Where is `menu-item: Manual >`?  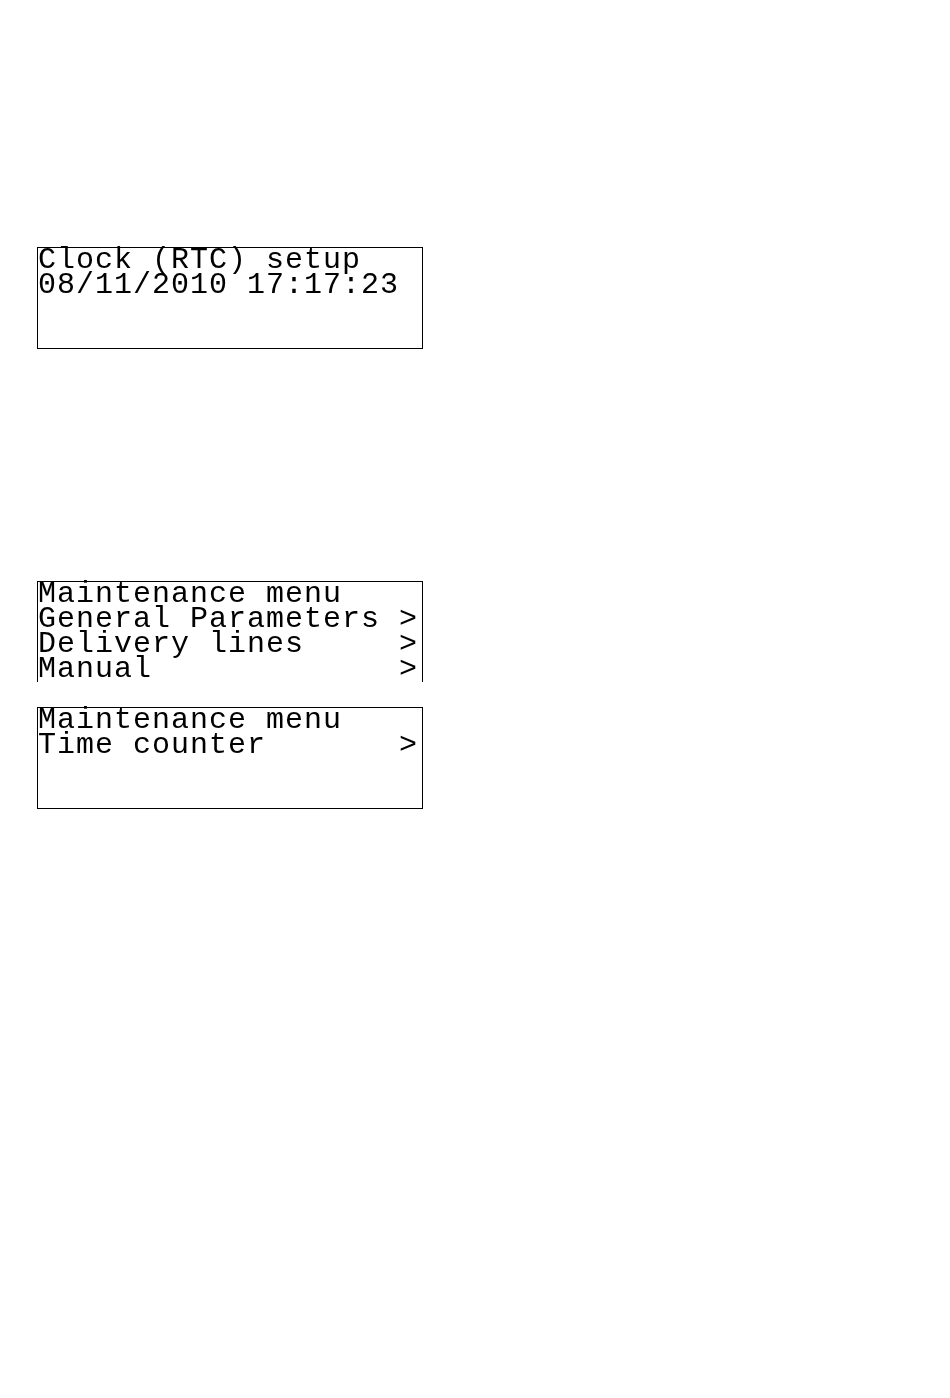
menu-item: Manual > is located at coordinates (230, 669).